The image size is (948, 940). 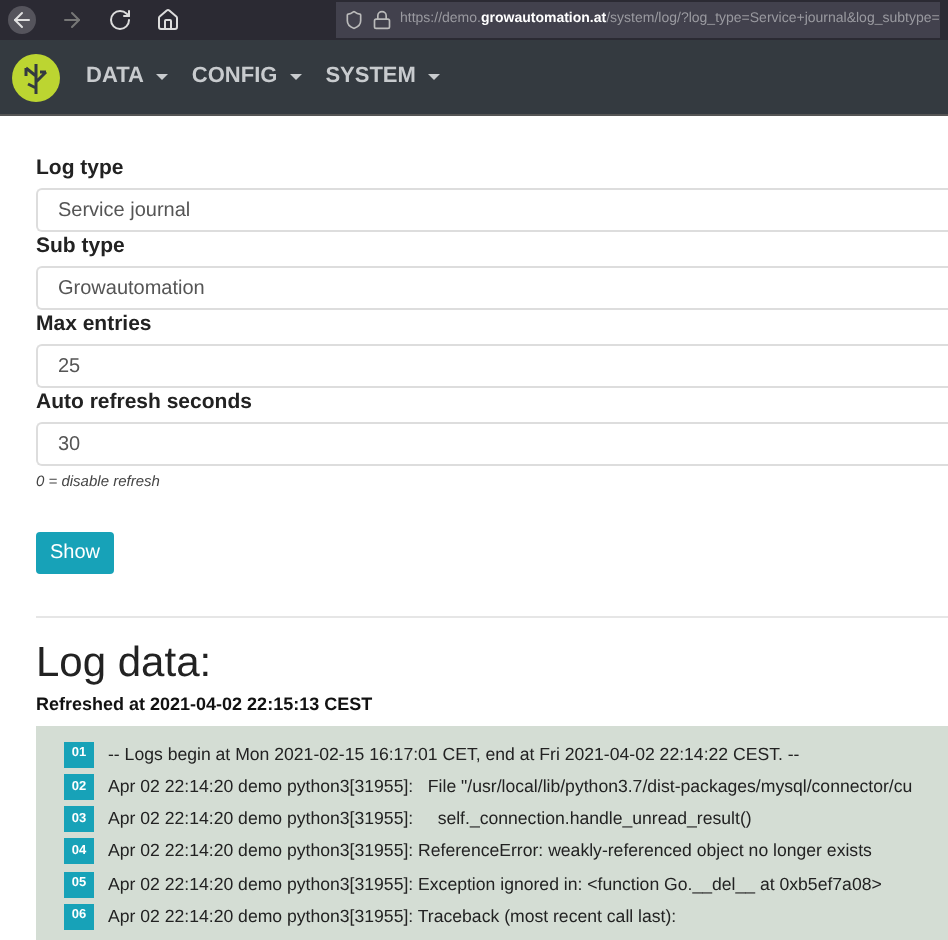 What do you see at coordinates (430, 819) in the screenshot?
I see `log-line: Apr 02 22:14:20 demo python3[31955]: self._connection.handle_unread_result()` at bounding box center [430, 819].